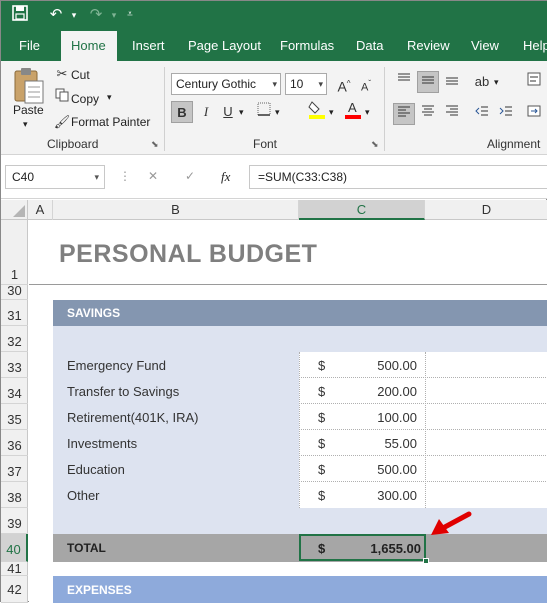 This screenshot has height=603, width=547. Describe the element at coordinates (486, 210) in the screenshot. I see `column-header-d: D` at that location.